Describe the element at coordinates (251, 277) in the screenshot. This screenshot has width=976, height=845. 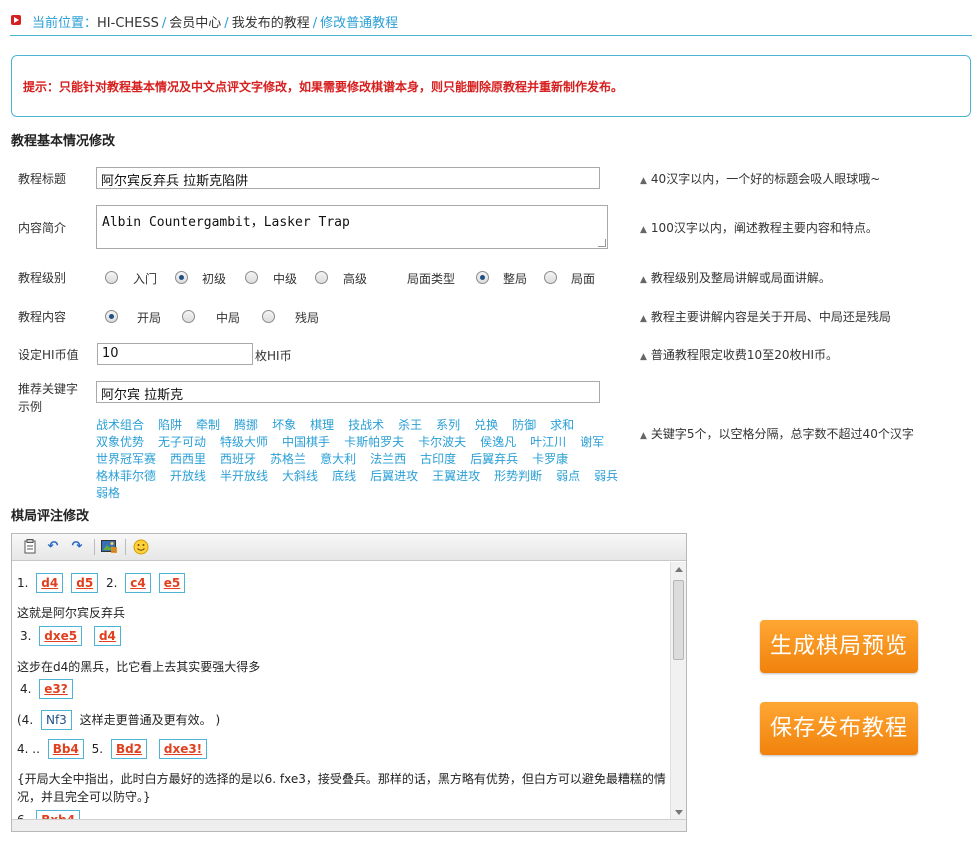
I see `level-radio-intermediate` at that location.